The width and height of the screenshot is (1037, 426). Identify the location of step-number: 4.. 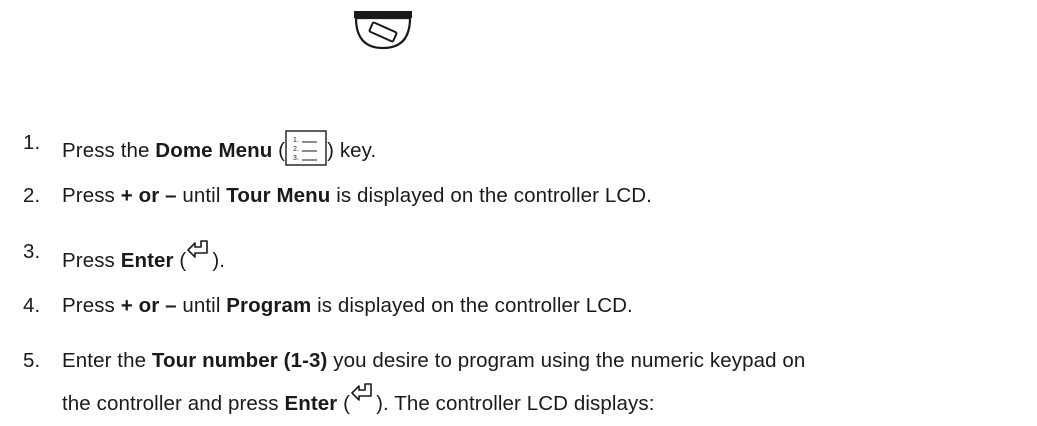
(32, 305).